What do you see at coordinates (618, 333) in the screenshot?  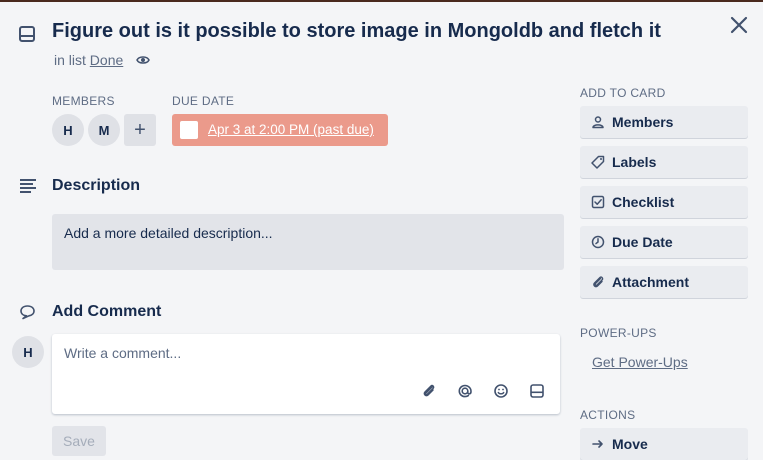 I see `power-ups-label: POWER-UPS` at bounding box center [618, 333].